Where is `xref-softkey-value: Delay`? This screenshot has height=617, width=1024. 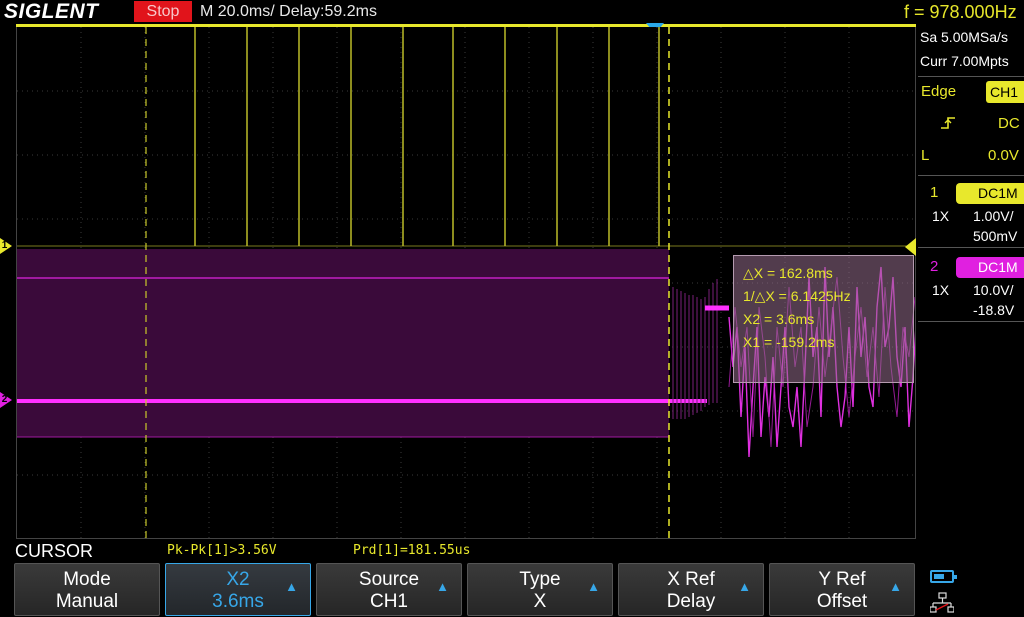
xref-softkey-value: Delay is located at coordinates (691, 601).